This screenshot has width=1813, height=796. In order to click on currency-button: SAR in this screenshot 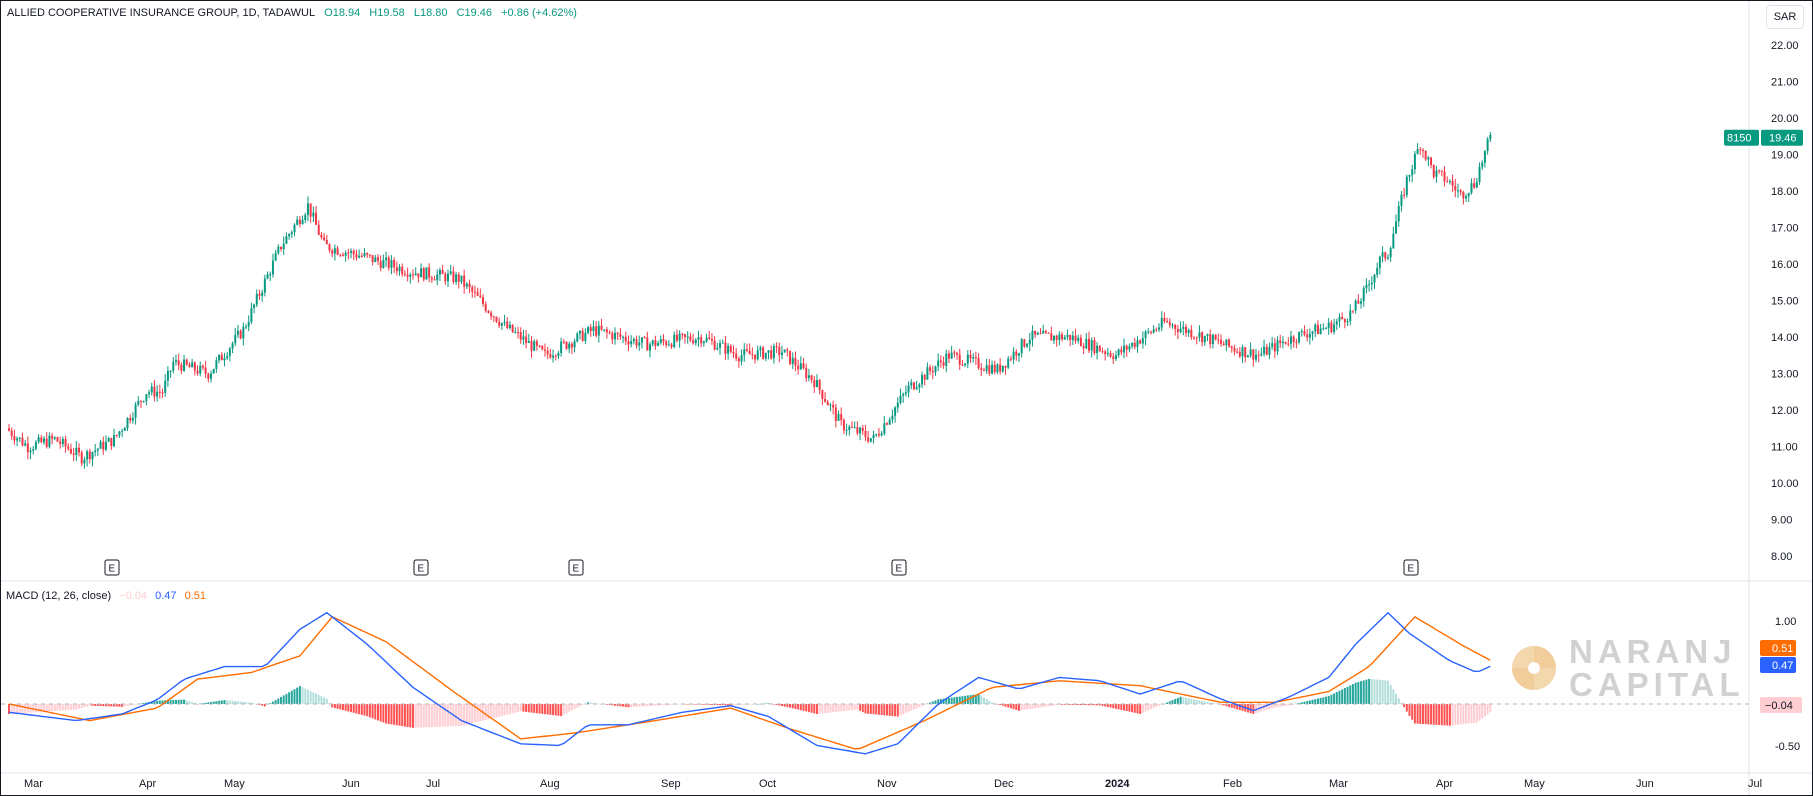, I will do `click(1785, 17)`.